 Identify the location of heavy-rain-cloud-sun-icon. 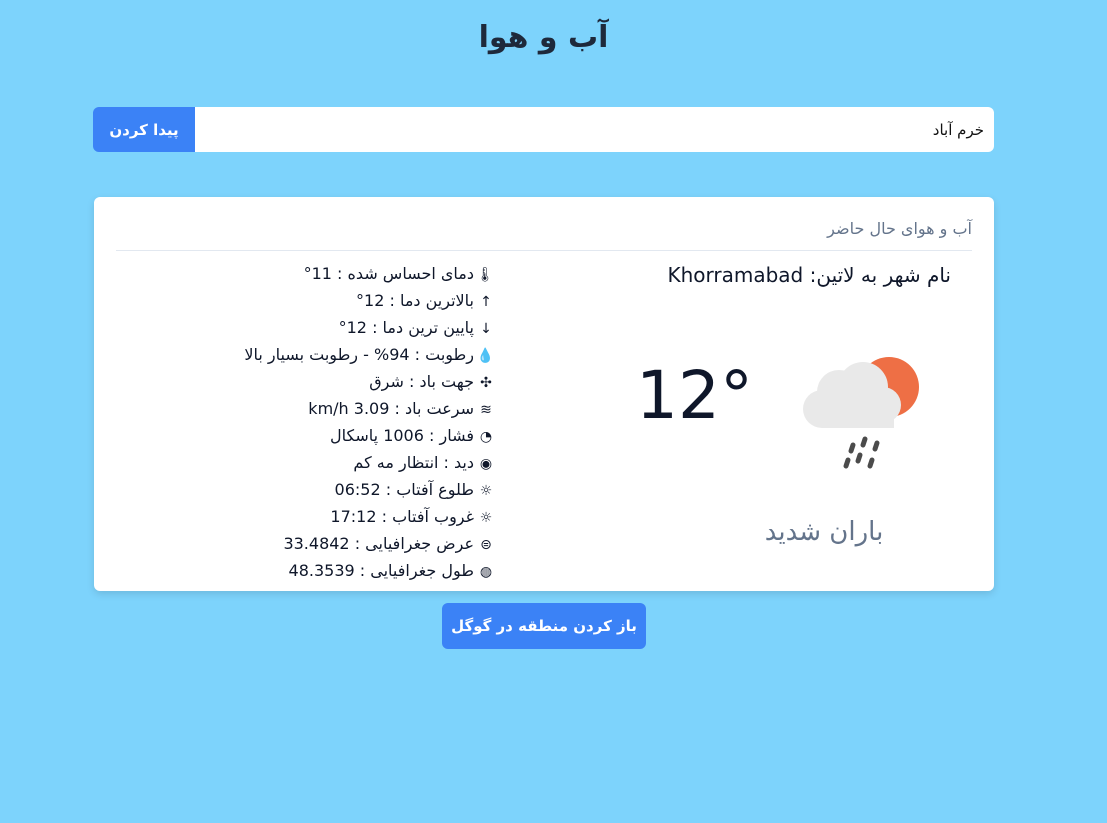
(861, 413).